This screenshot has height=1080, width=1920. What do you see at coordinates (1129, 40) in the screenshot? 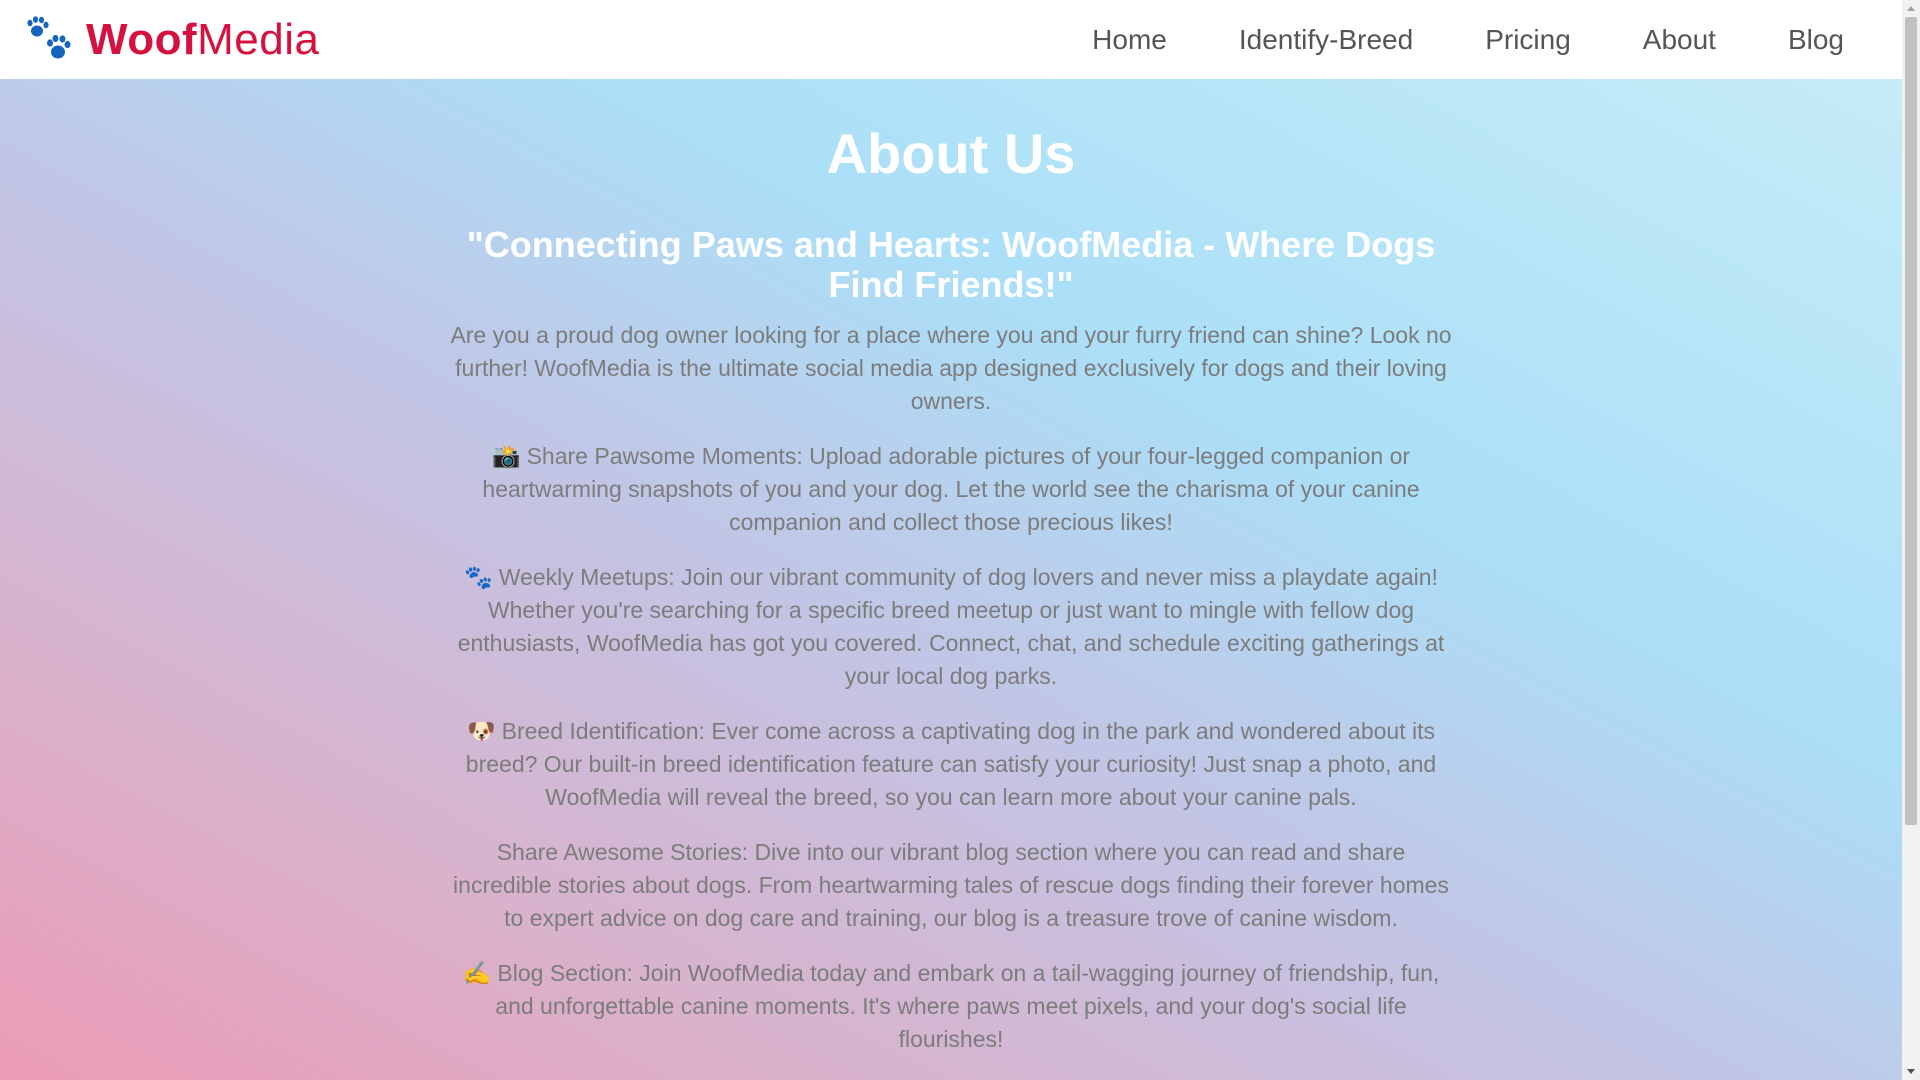
I see `nav-link-home: Home` at bounding box center [1129, 40].